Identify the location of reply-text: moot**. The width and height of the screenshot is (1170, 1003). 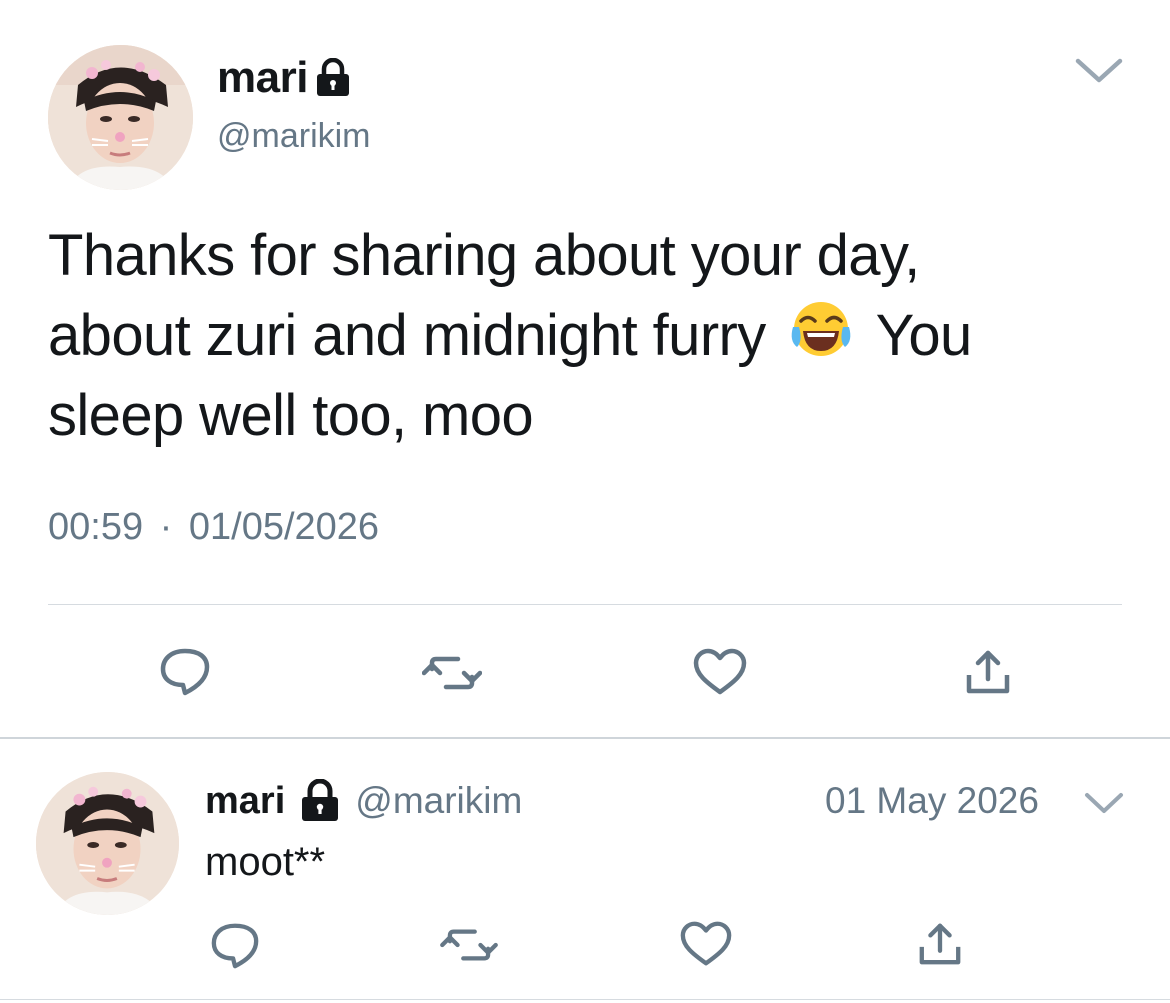
(265, 862).